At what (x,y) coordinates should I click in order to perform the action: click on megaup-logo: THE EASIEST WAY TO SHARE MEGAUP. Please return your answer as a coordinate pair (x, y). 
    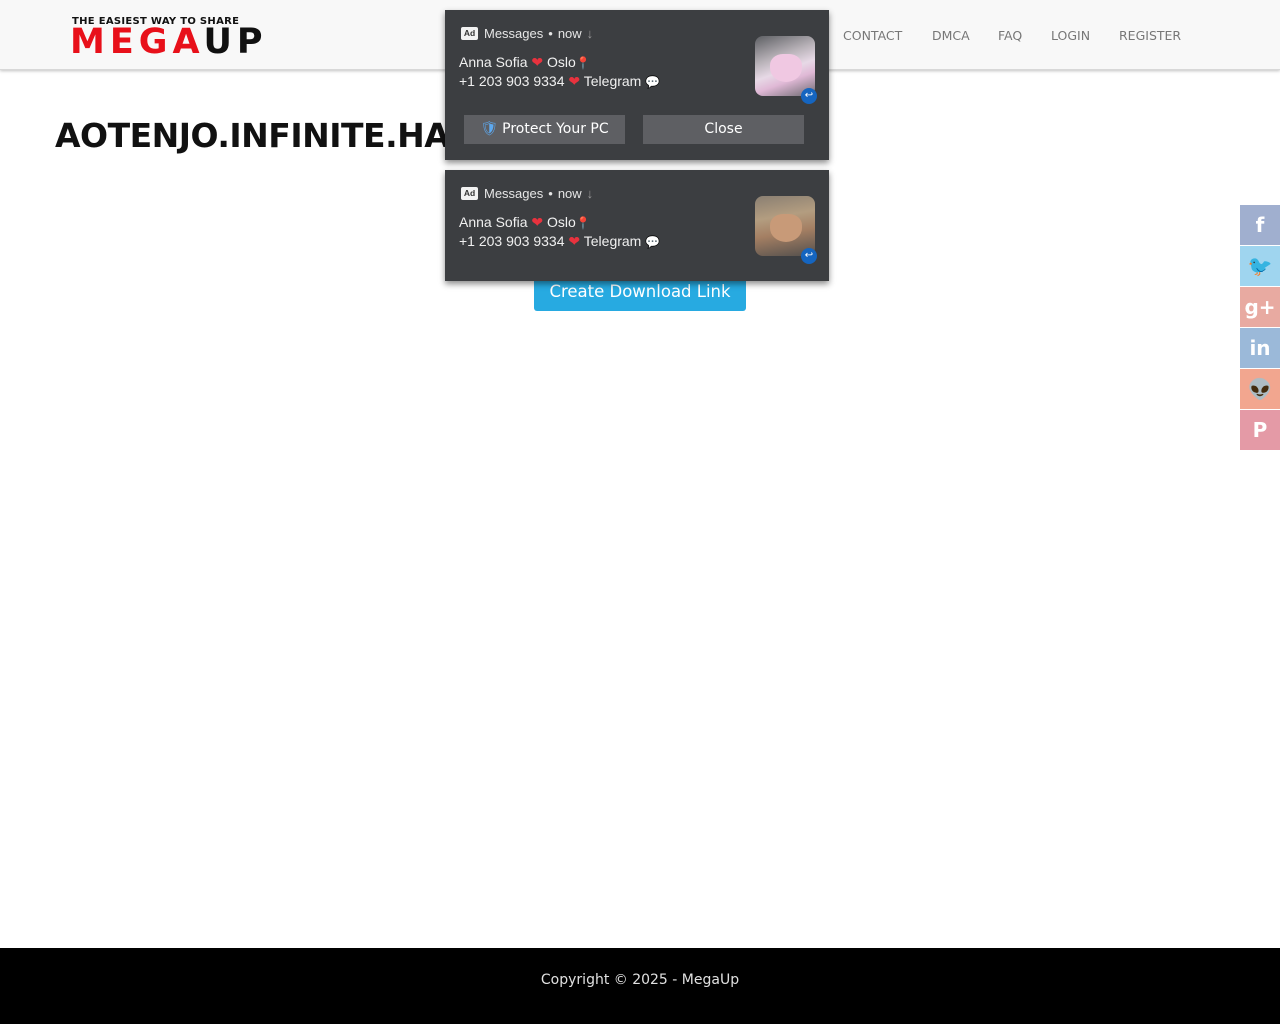
    Looking at the image, I should click on (172, 38).